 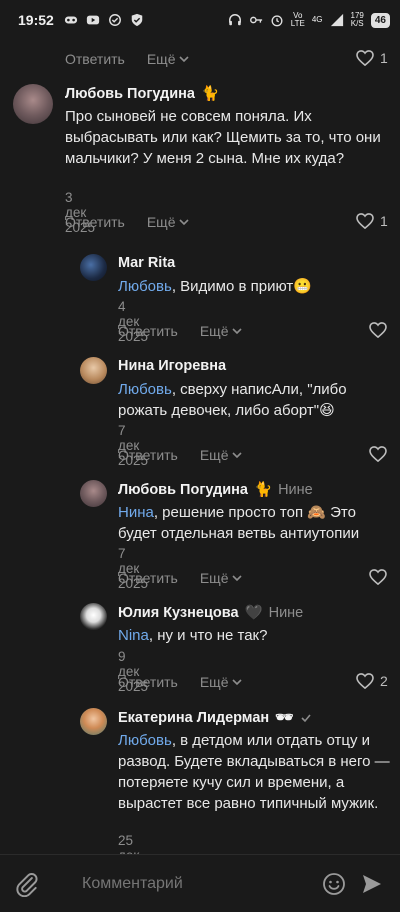 What do you see at coordinates (255, 20) in the screenshot?
I see `key-icon` at bounding box center [255, 20].